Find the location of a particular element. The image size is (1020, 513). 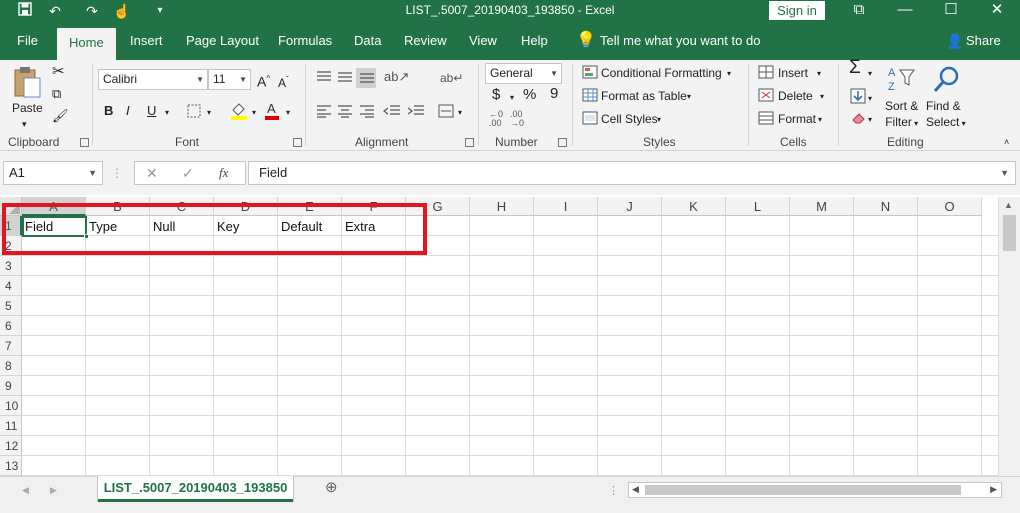

ribbon-display-options-icon: ⧉ is located at coordinates (859, 11).